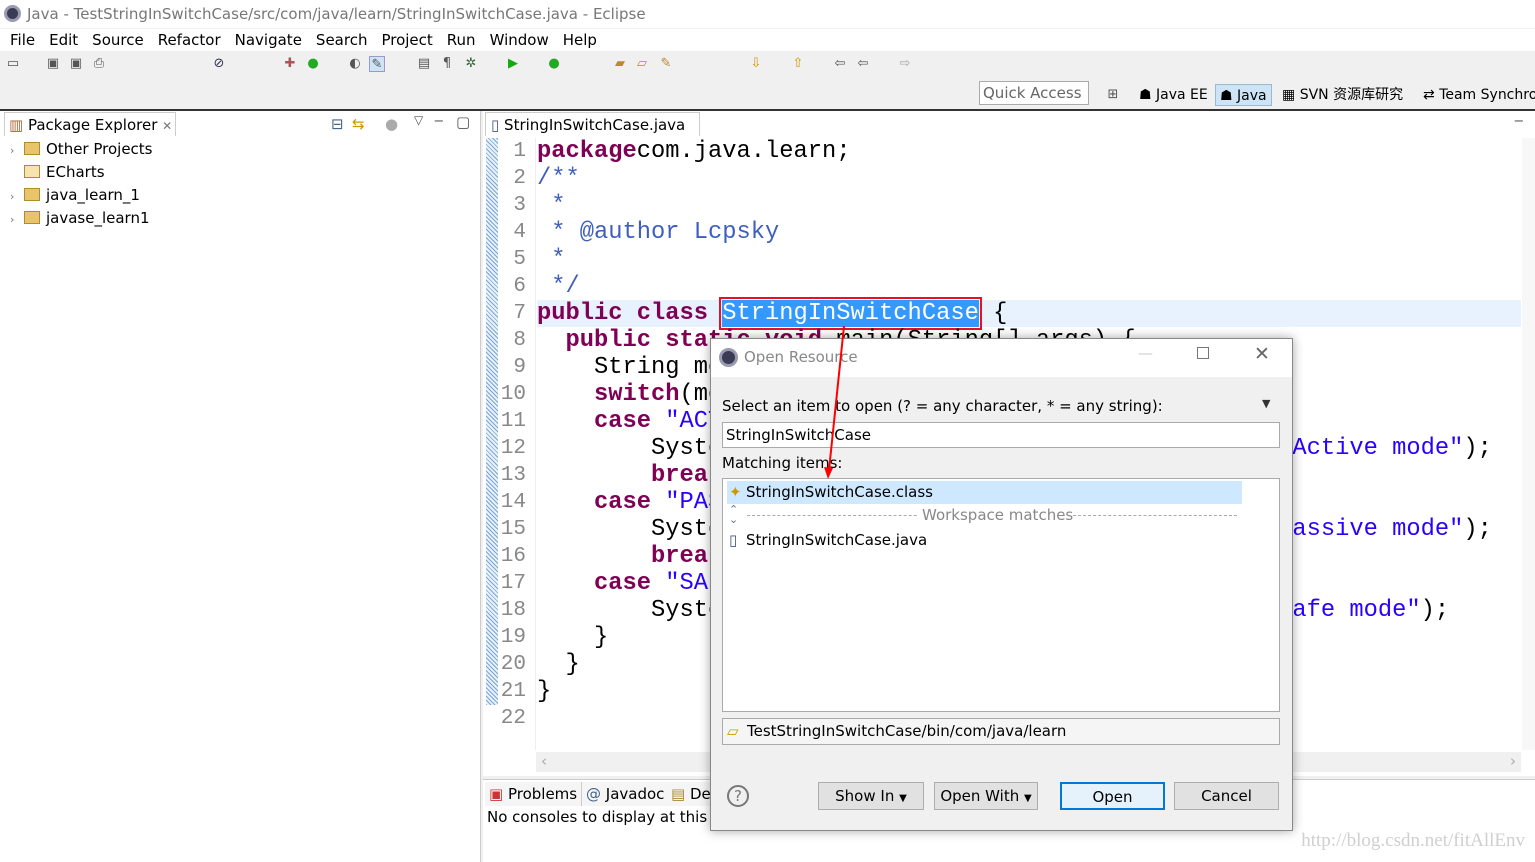 The image size is (1535, 862). What do you see at coordinates (828, 473) in the screenshot?
I see `arrow-head` at bounding box center [828, 473].